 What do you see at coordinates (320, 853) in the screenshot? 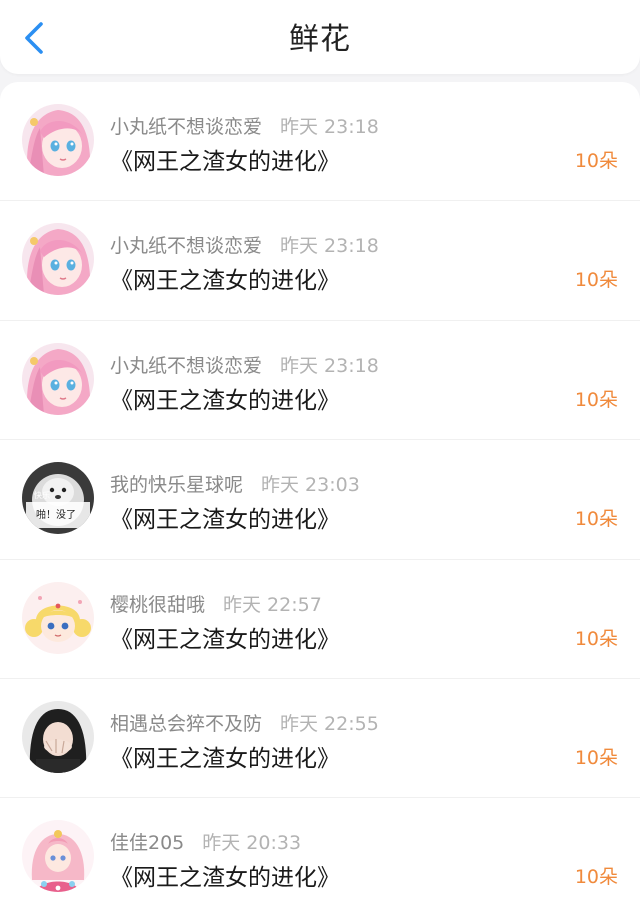
I see `list-item: 佳佳205 昨天 20:33 《网王之渣女的进化》 10朵` at bounding box center [320, 853].